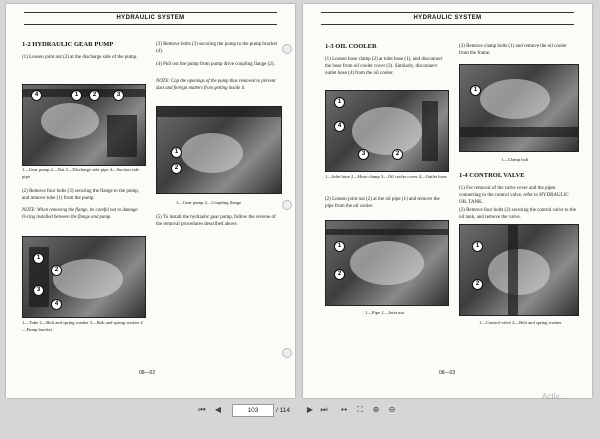 The image size is (600, 439). I want to click on fit-width-icon: ↔, so click(344, 410).